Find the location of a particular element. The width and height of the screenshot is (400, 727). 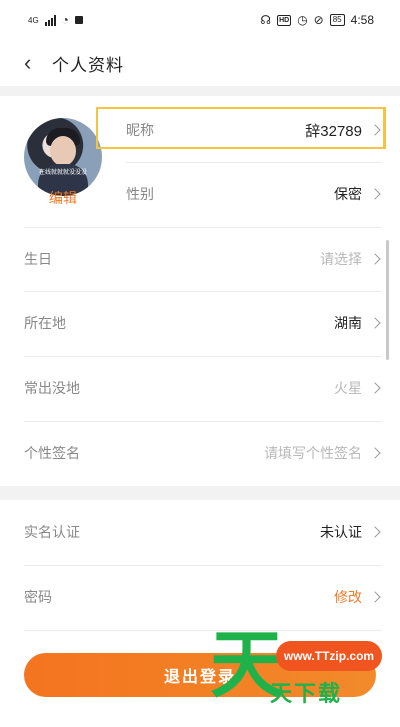

field-row-gender: 性别 保密 is located at coordinates (254, 194).